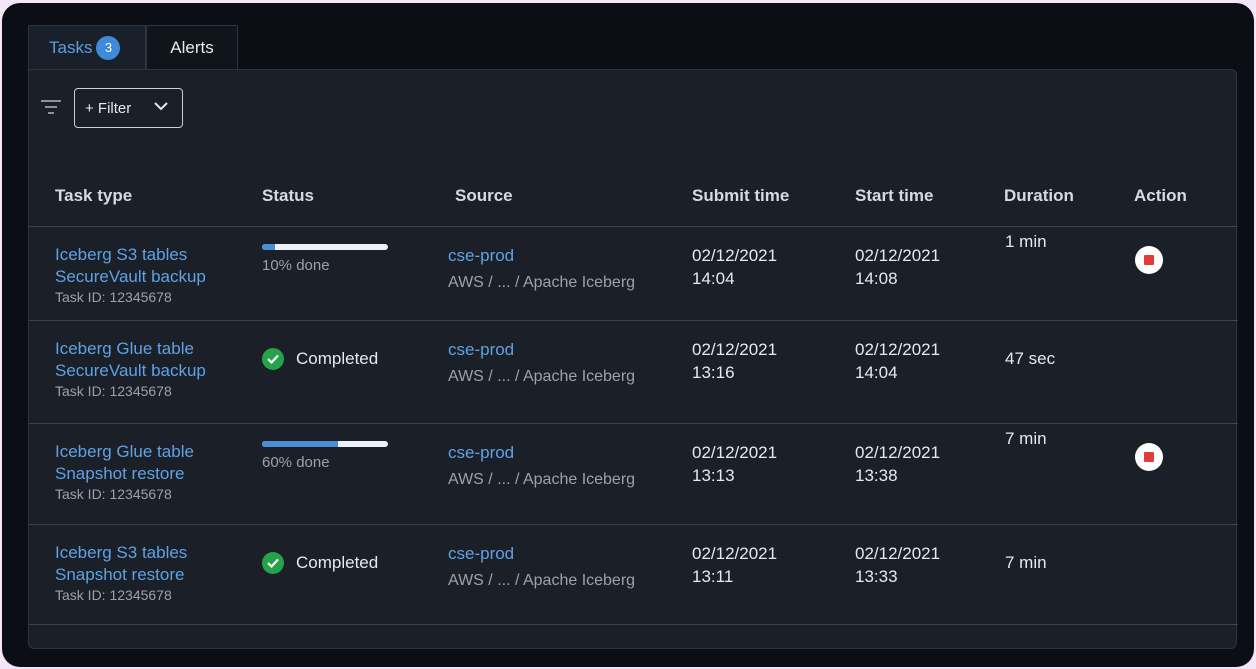 The image size is (1256, 669). Describe the element at coordinates (734, 464) in the screenshot. I see `submit-time-cell: 02/12/2021 13:13` at that location.